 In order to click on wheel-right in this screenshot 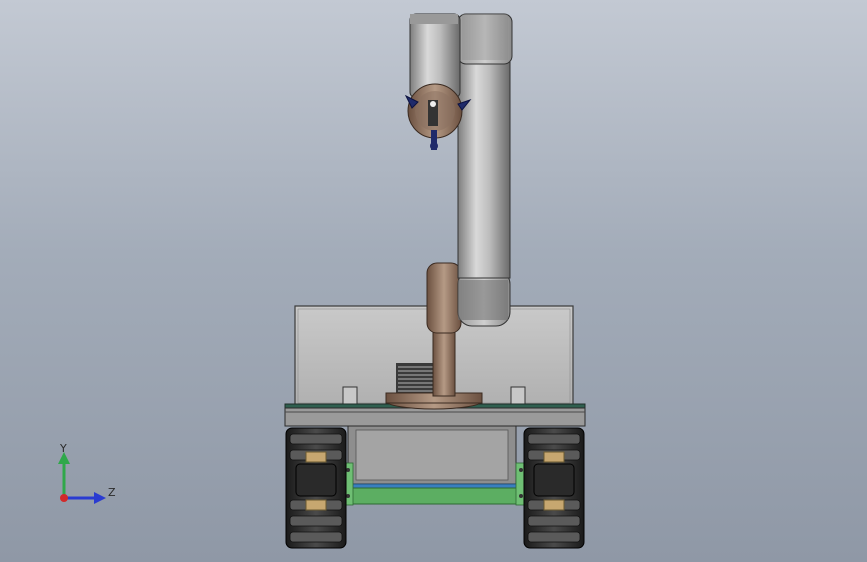, I will do `click(554, 488)`.